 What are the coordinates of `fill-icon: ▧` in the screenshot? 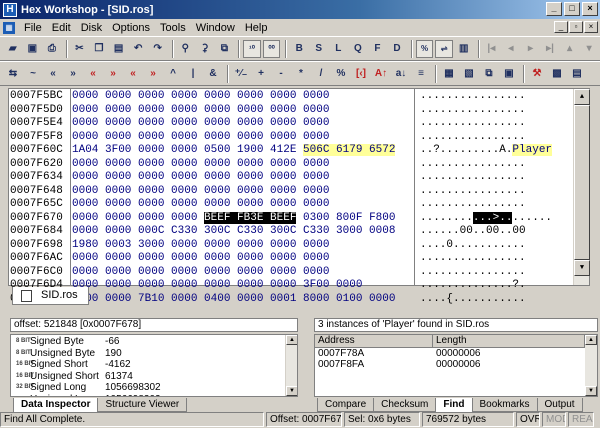 It's located at (469, 74).